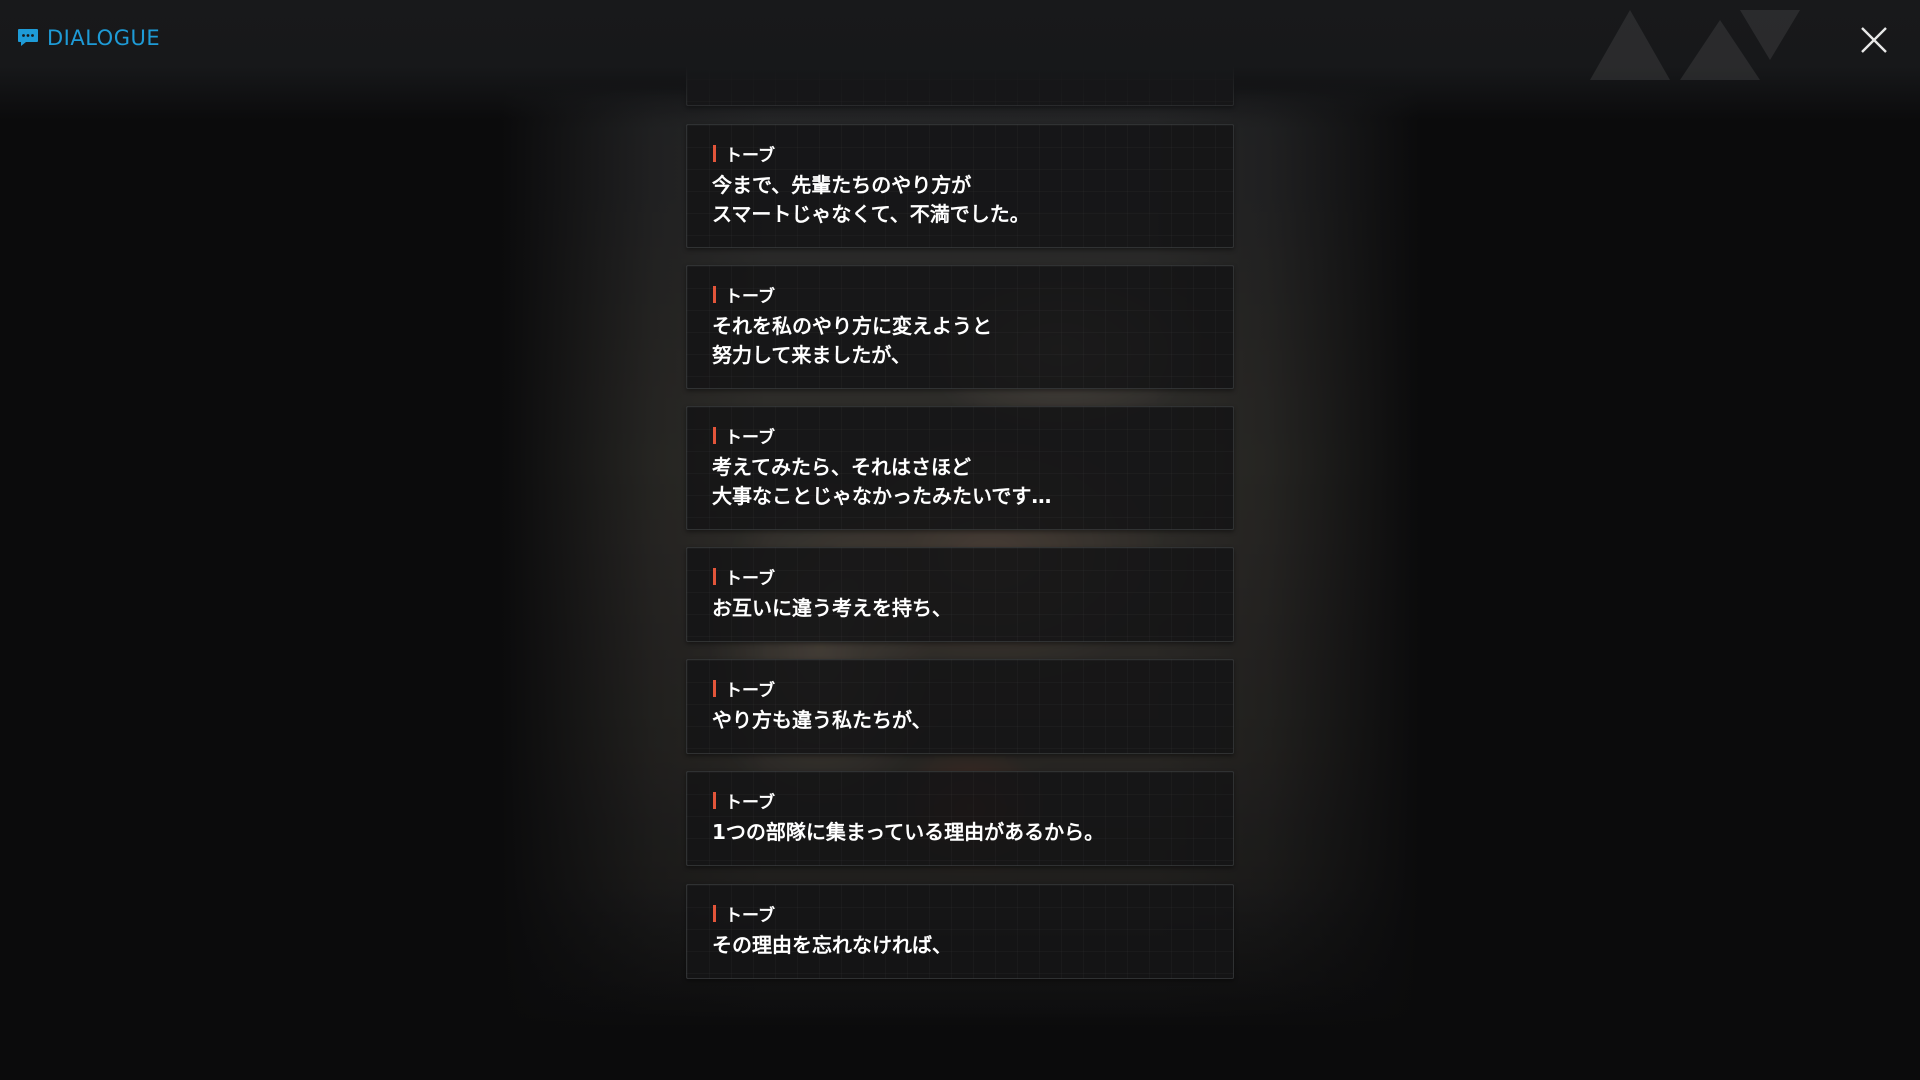 The height and width of the screenshot is (1080, 1920). I want to click on dialogue-text-line: その理由を忘れなければ、, so click(832, 945).